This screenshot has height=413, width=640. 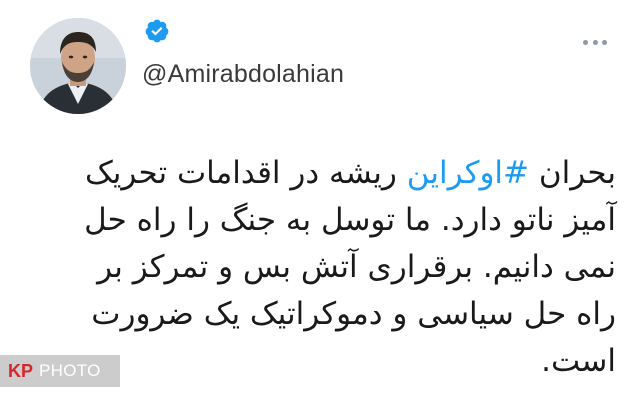 I want to click on kp-photo-watermark: KP PHOTO, so click(x=60, y=371).